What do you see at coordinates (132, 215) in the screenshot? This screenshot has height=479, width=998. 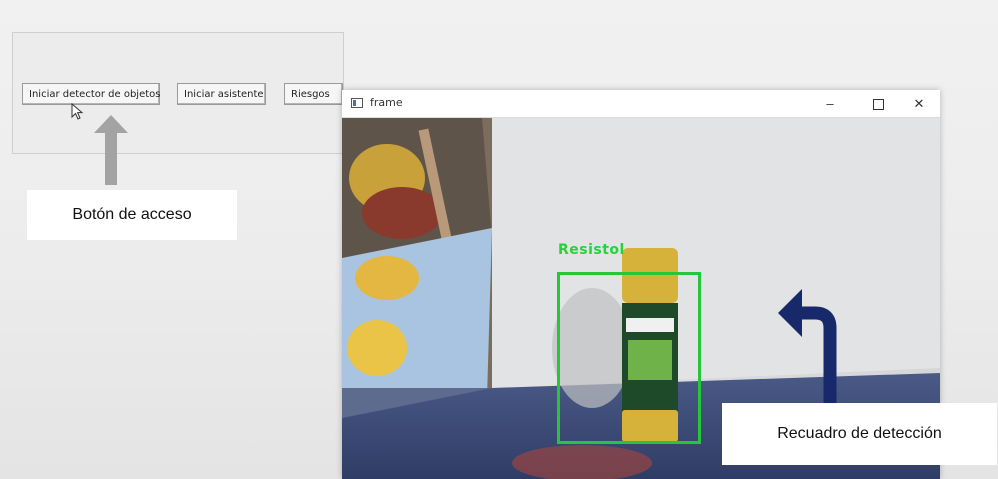 I see `access-button-caption: Botón de acceso` at bounding box center [132, 215].